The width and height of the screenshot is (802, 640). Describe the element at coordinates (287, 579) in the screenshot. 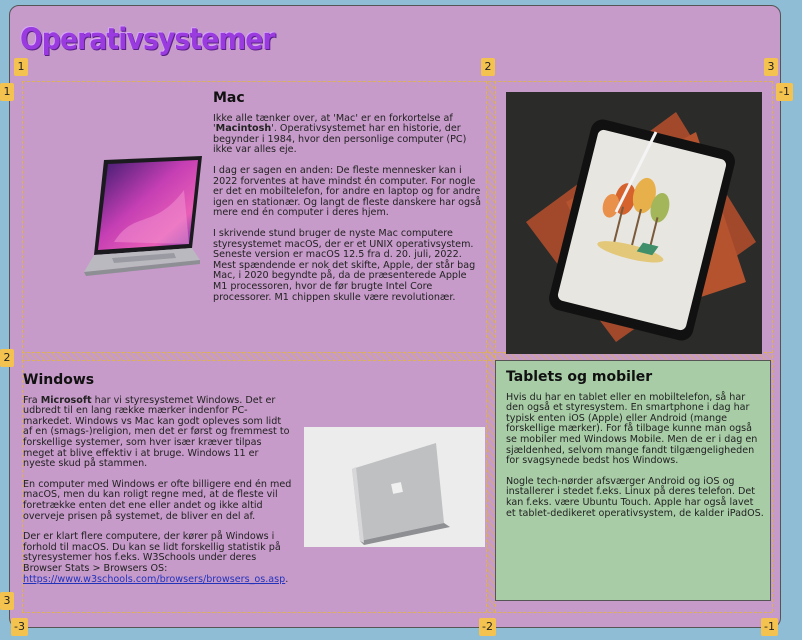

I see `windows-text: .` at that location.